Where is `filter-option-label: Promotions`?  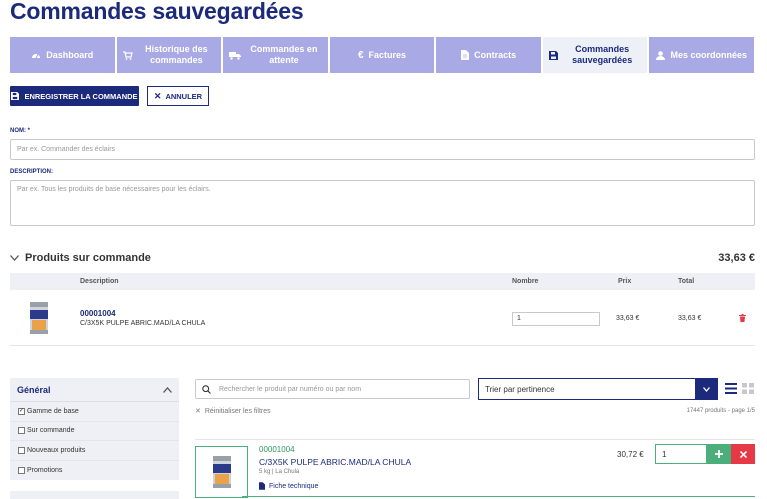
filter-option-label: Promotions is located at coordinates (45, 470).